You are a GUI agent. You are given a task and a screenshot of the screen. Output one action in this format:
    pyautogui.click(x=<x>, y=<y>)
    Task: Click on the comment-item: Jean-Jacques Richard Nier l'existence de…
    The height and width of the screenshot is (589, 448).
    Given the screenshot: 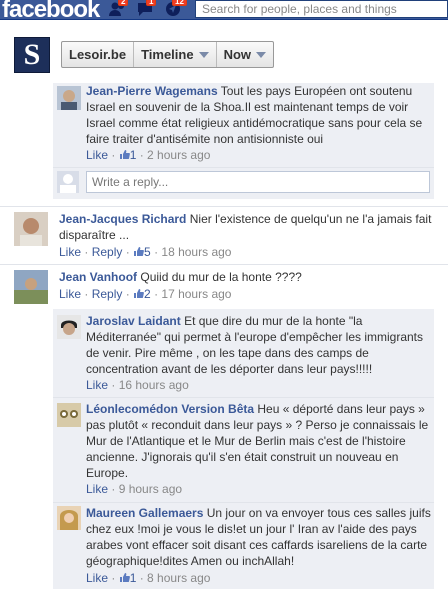 What is the action you would take?
    pyautogui.click(x=224, y=235)
    